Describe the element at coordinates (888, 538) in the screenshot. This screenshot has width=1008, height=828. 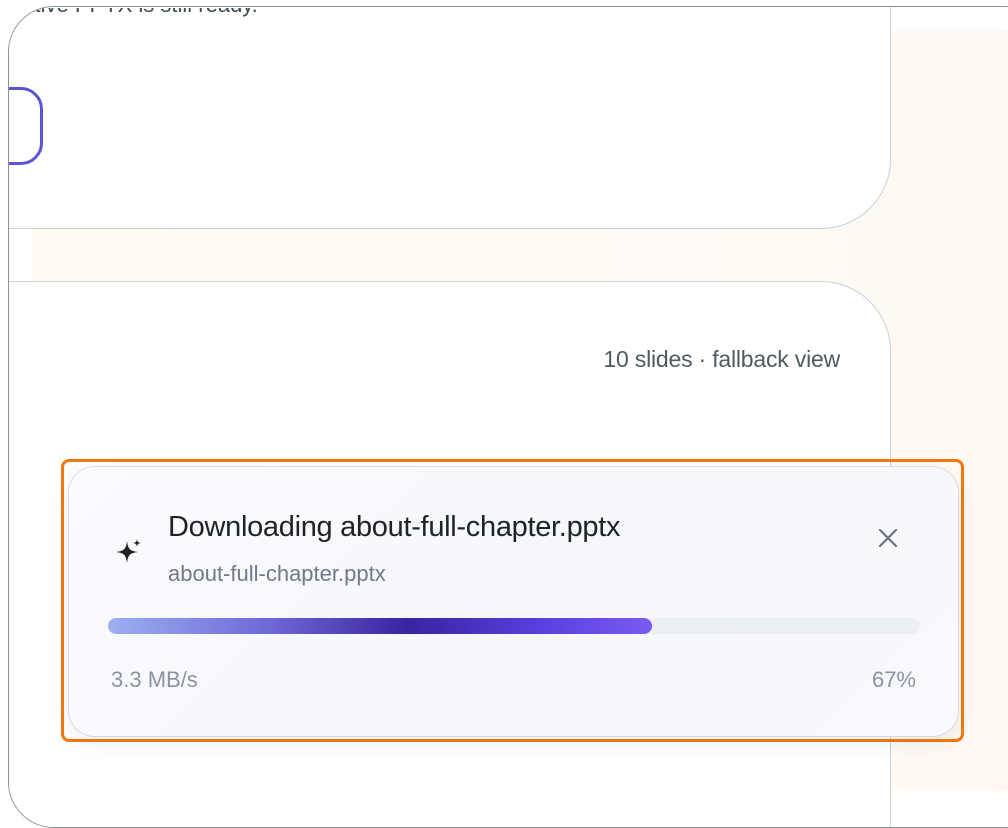
I see `close-icon` at that location.